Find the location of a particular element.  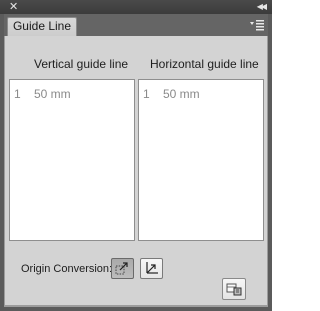

origin-conversion-label: Origin Conversion: is located at coordinates (67, 269).